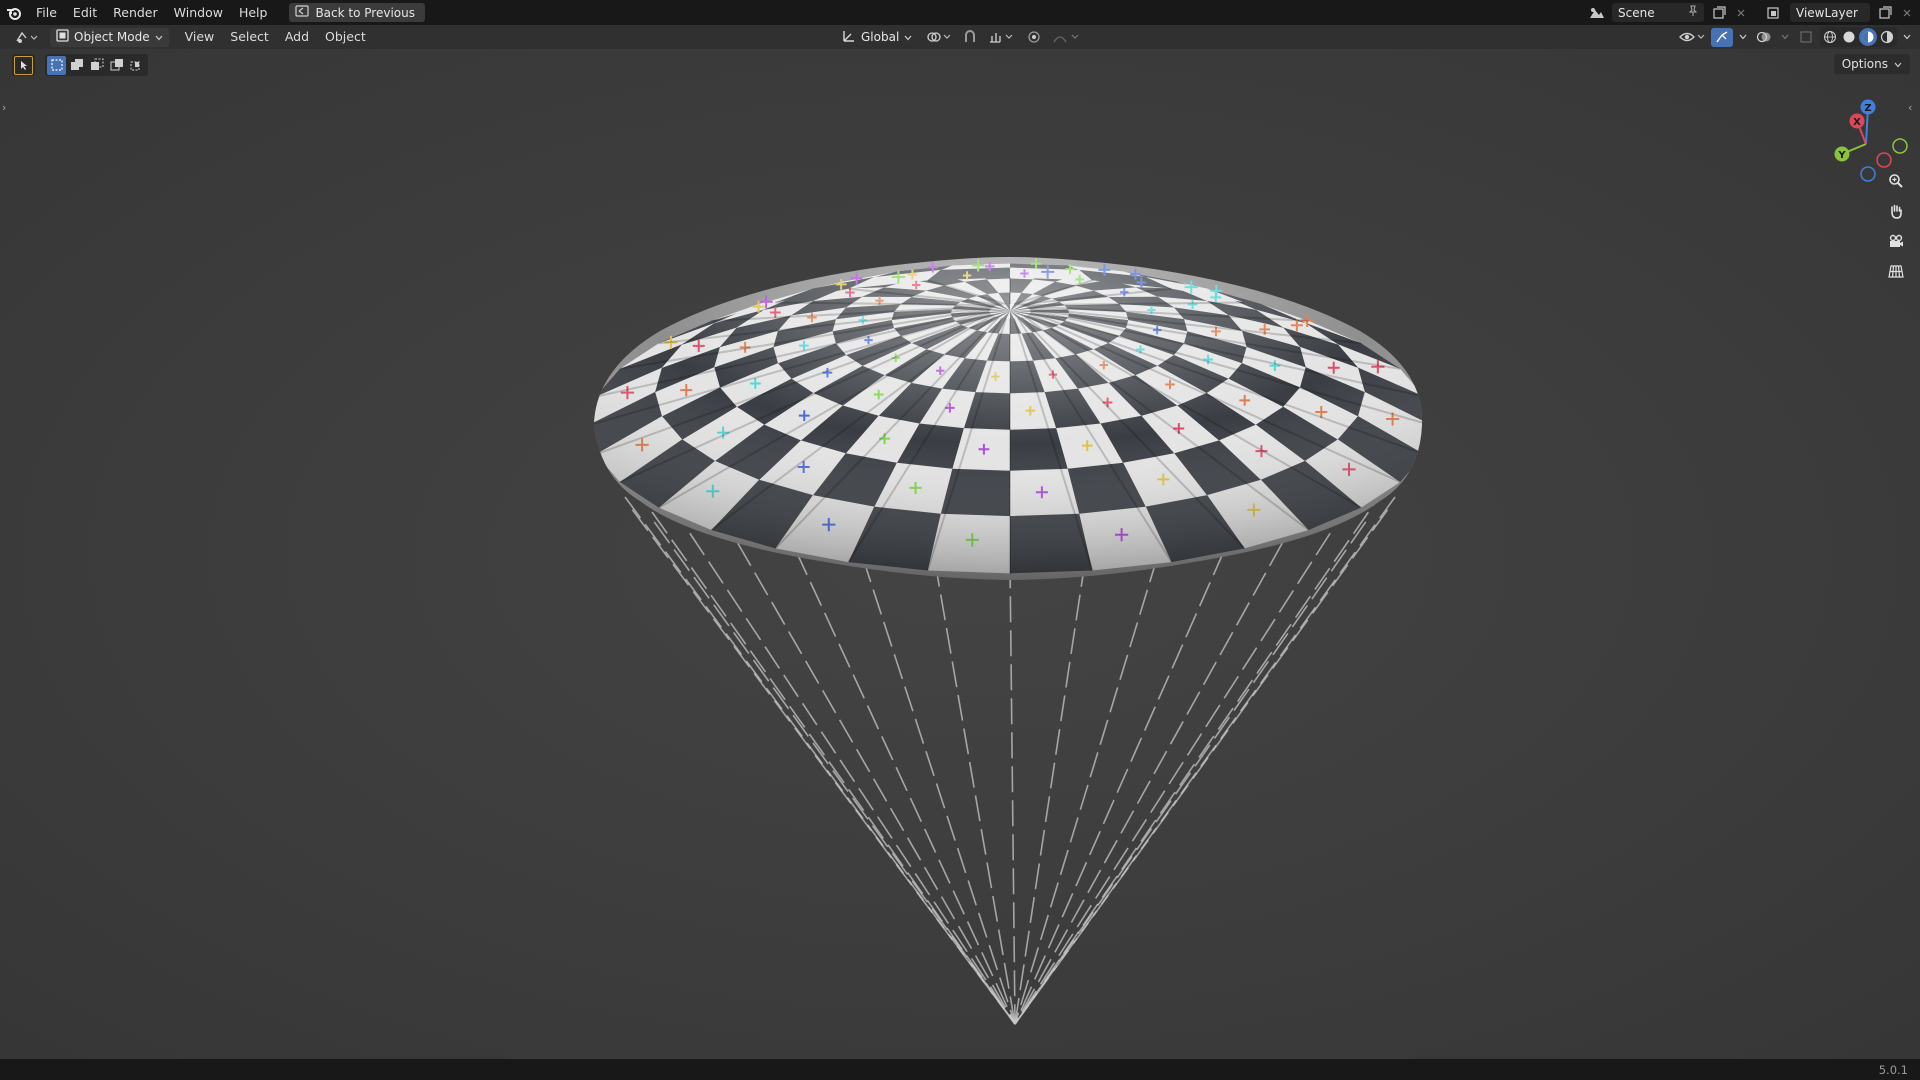  Describe the element at coordinates (1719, 12) in the screenshot. I see `new-scene-icon` at that location.